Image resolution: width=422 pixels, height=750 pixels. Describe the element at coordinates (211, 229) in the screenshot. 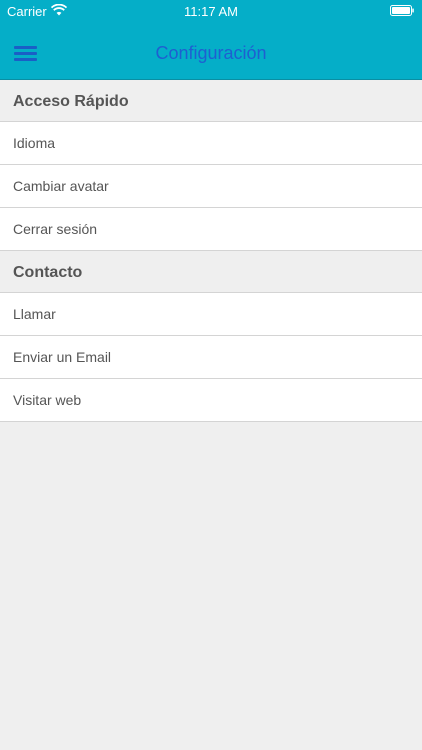

I see `list-item-cerrar-sesion: Cerrar sesión` at that location.